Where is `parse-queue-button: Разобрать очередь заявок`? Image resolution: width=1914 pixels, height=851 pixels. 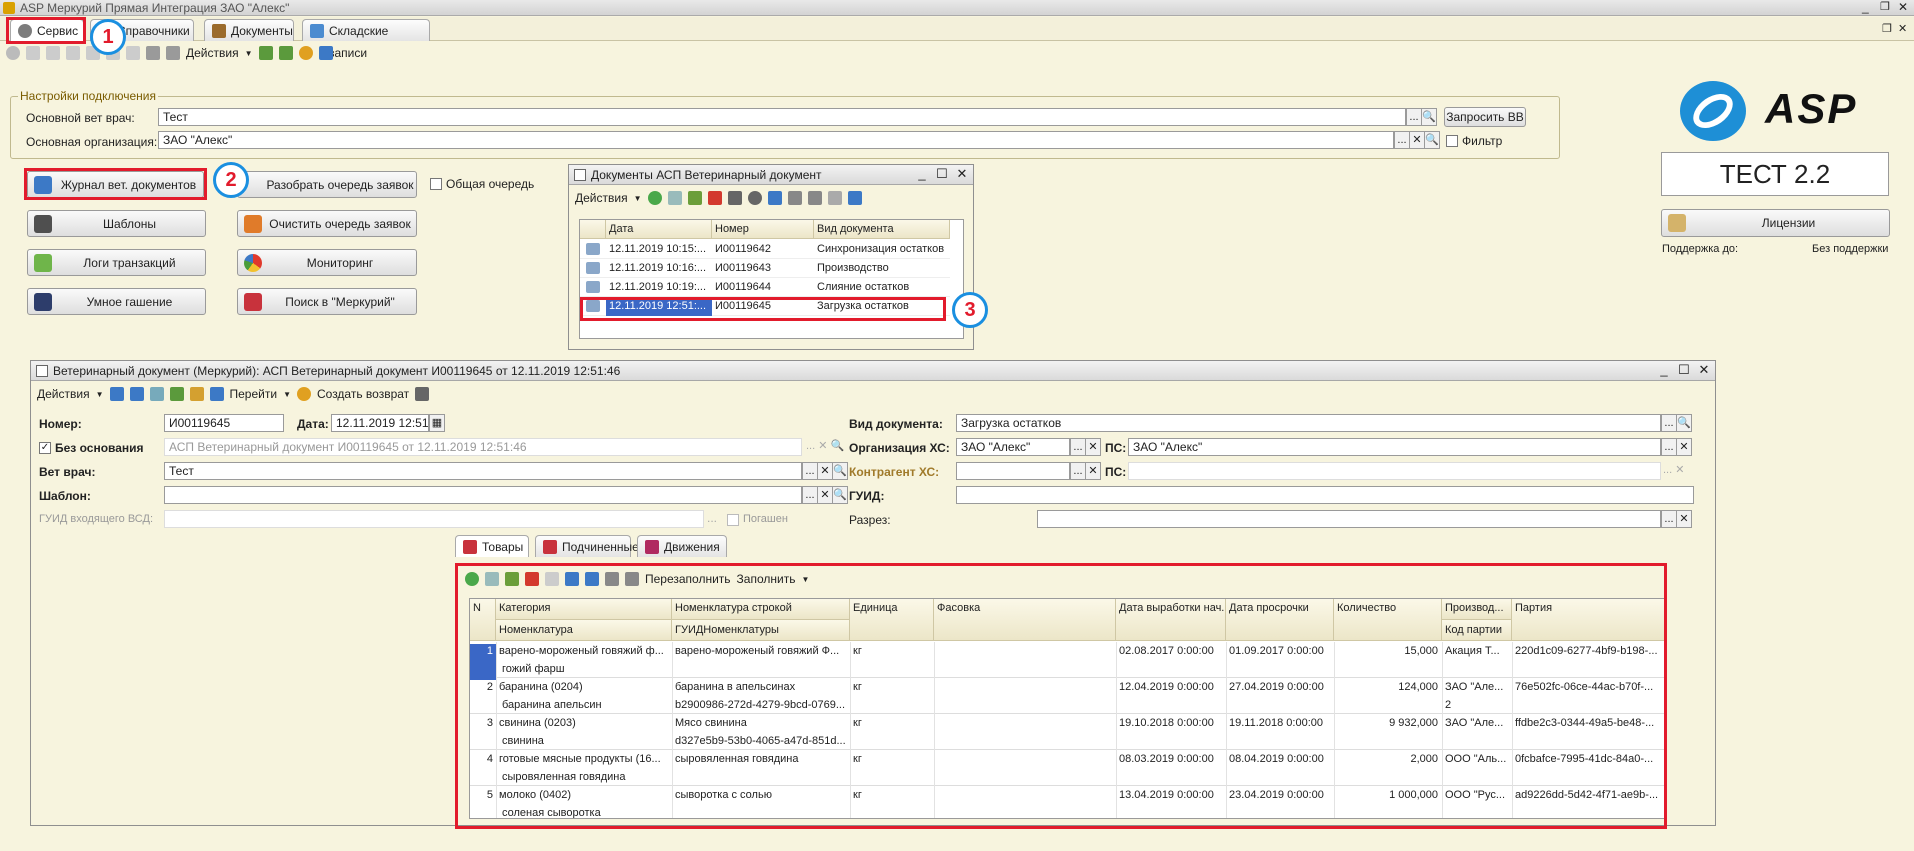 parse-queue-button: Разобрать очередь заявок is located at coordinates (327, 184).